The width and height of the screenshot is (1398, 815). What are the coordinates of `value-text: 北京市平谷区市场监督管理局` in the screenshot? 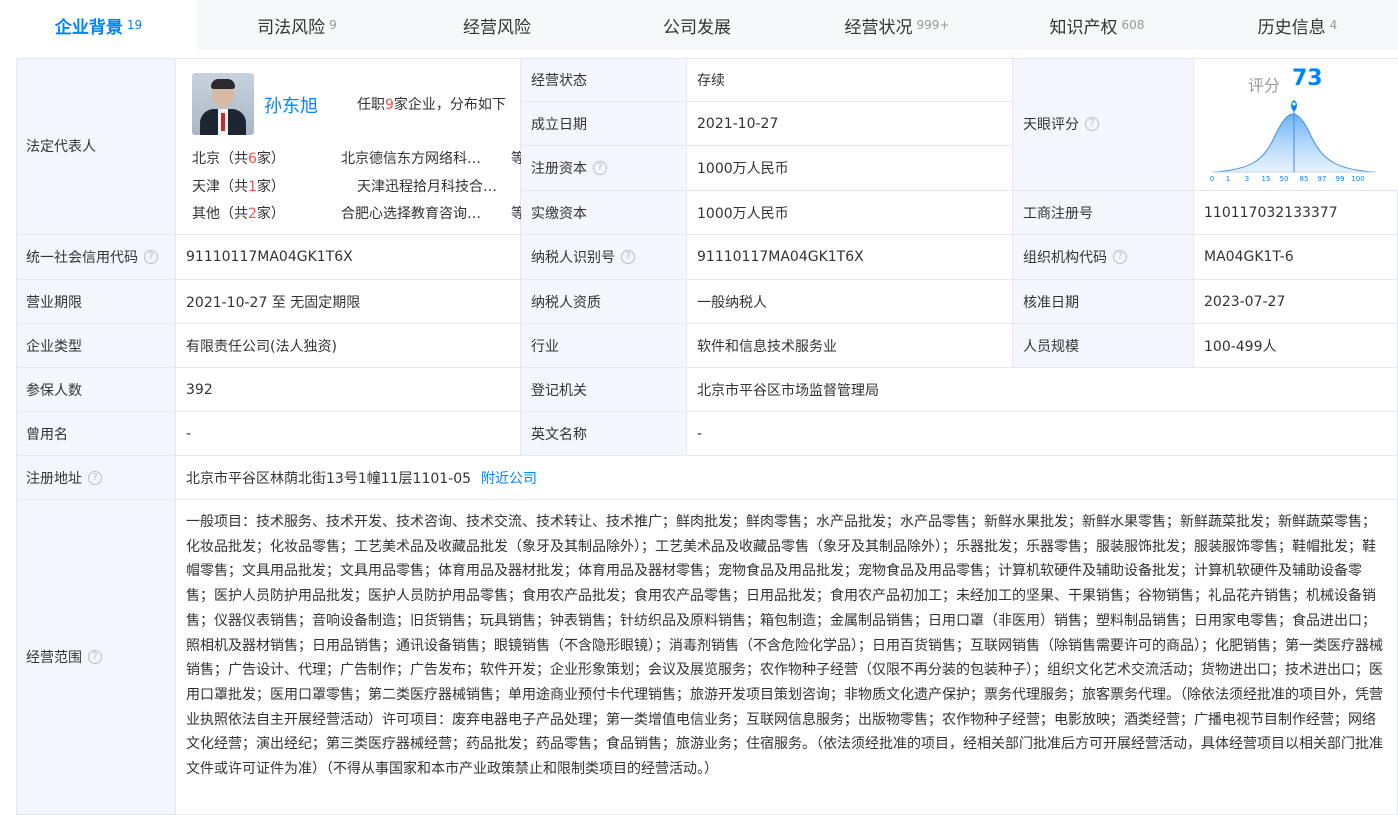 It's located at (788, 390).